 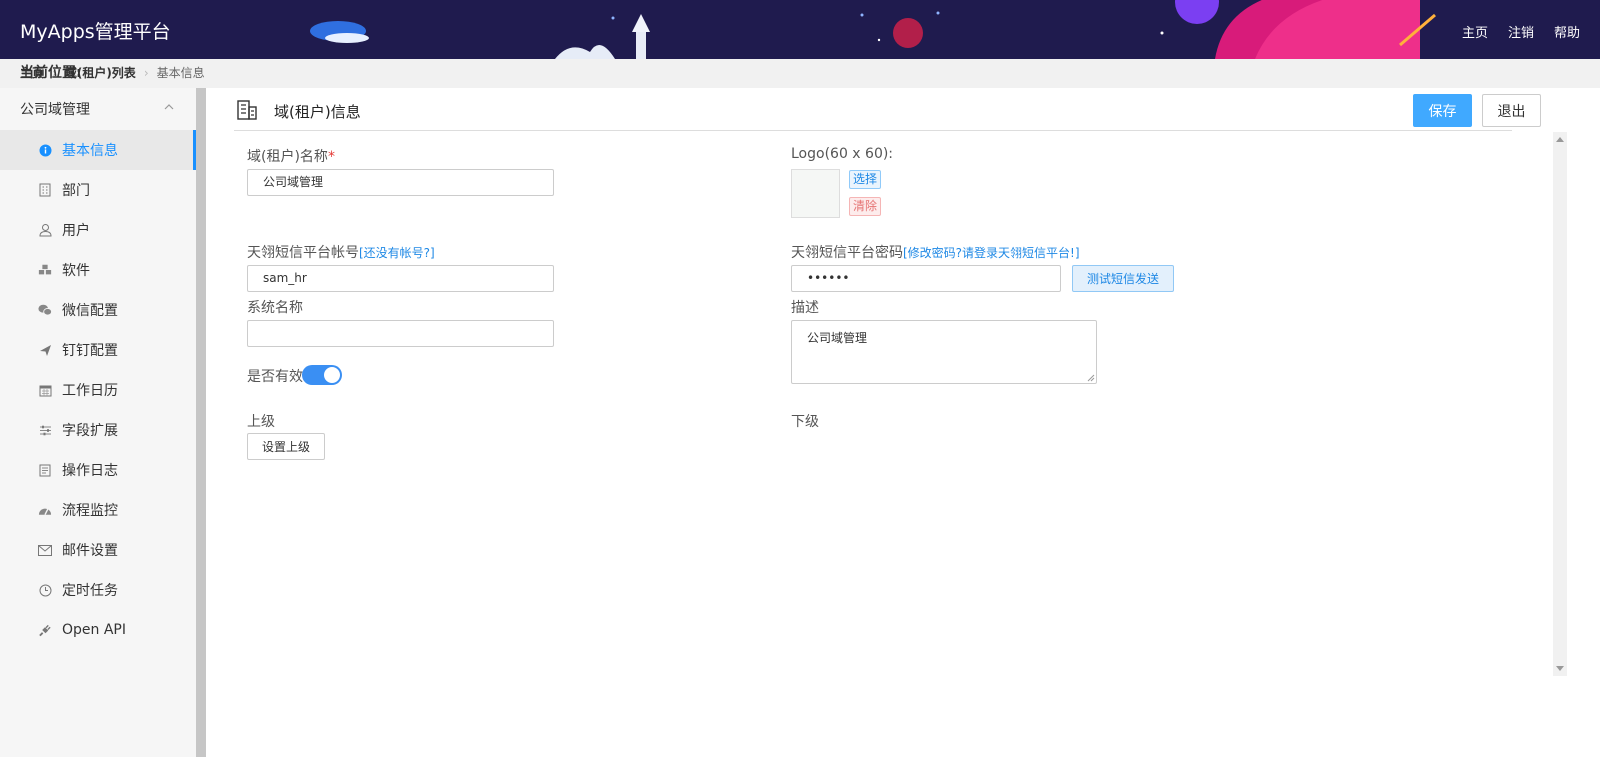 What do you see at coordinates (45, 150) in the screenshot?
I see `info-icon` at bounding box center [45, 150].